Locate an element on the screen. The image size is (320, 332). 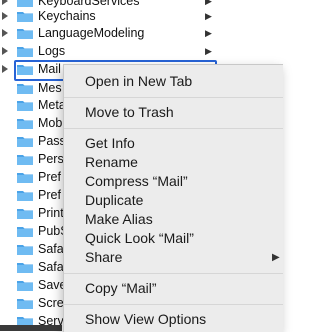
menu-item-share: Share ▶ is located at coordinates (173, 257).